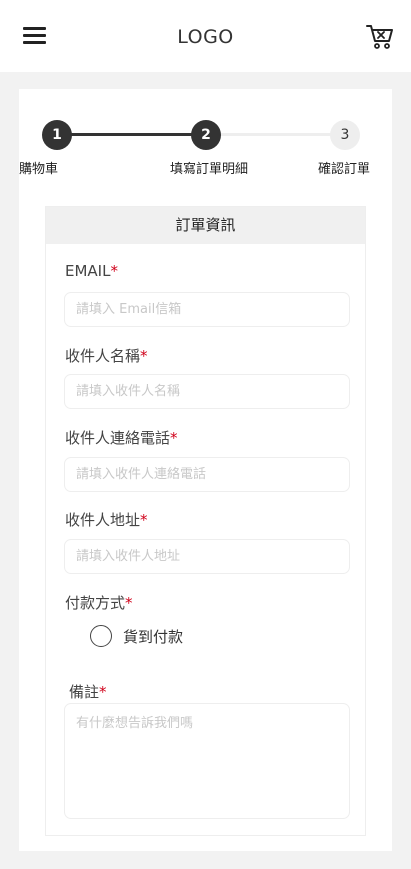 The image size is (411, 869). What do you see at coordinates (207, 761) in the screenshot?
I see `note-textarea` at bounding box center [207, 761].